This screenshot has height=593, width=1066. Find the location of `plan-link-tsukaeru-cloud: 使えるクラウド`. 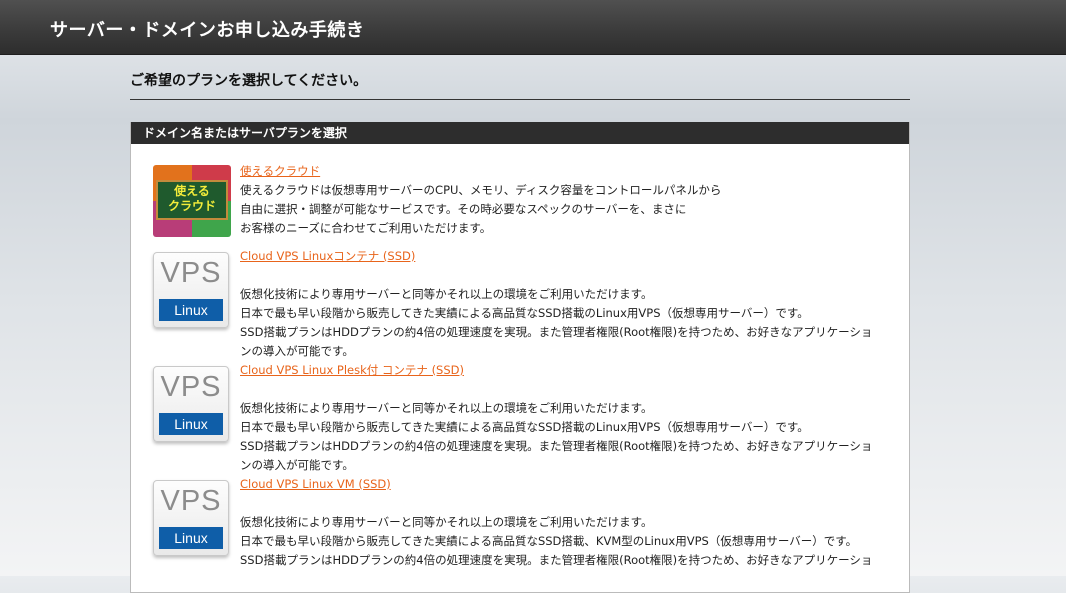

plan-link-tsukaeru-cloud: 使えるクラウド is located at coordinates (280, 171).